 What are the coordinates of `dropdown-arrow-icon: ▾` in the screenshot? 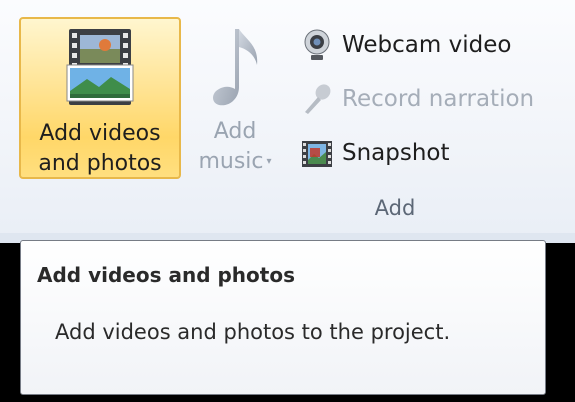 It's located at (269, 162).